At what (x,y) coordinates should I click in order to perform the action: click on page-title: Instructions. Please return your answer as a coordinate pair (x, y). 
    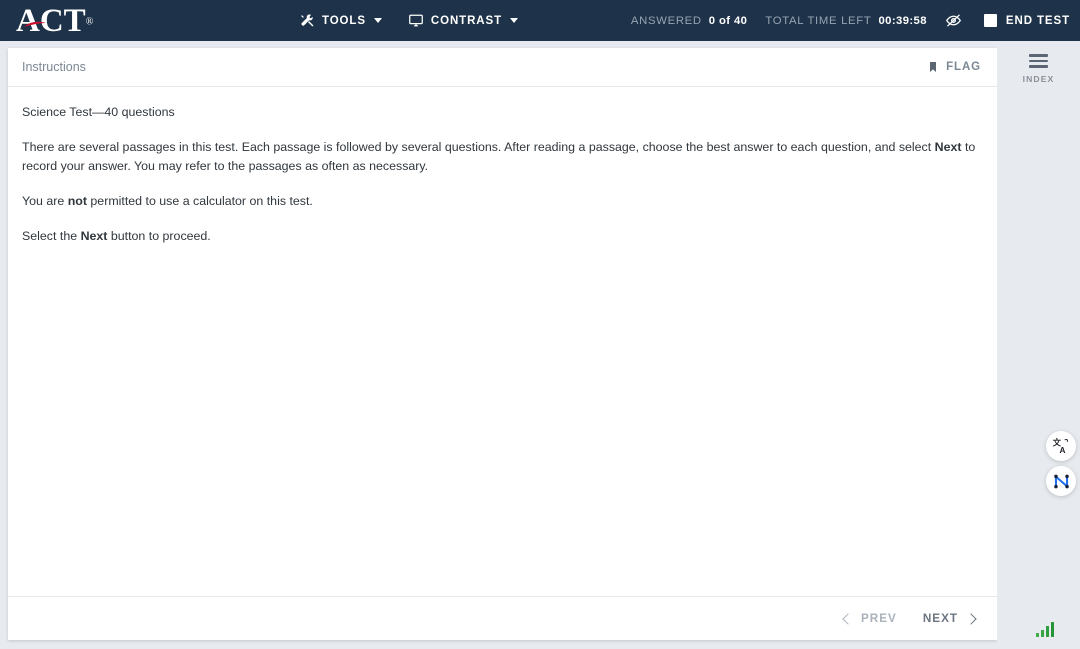
    Looking at the image, I should click on (54, 67).